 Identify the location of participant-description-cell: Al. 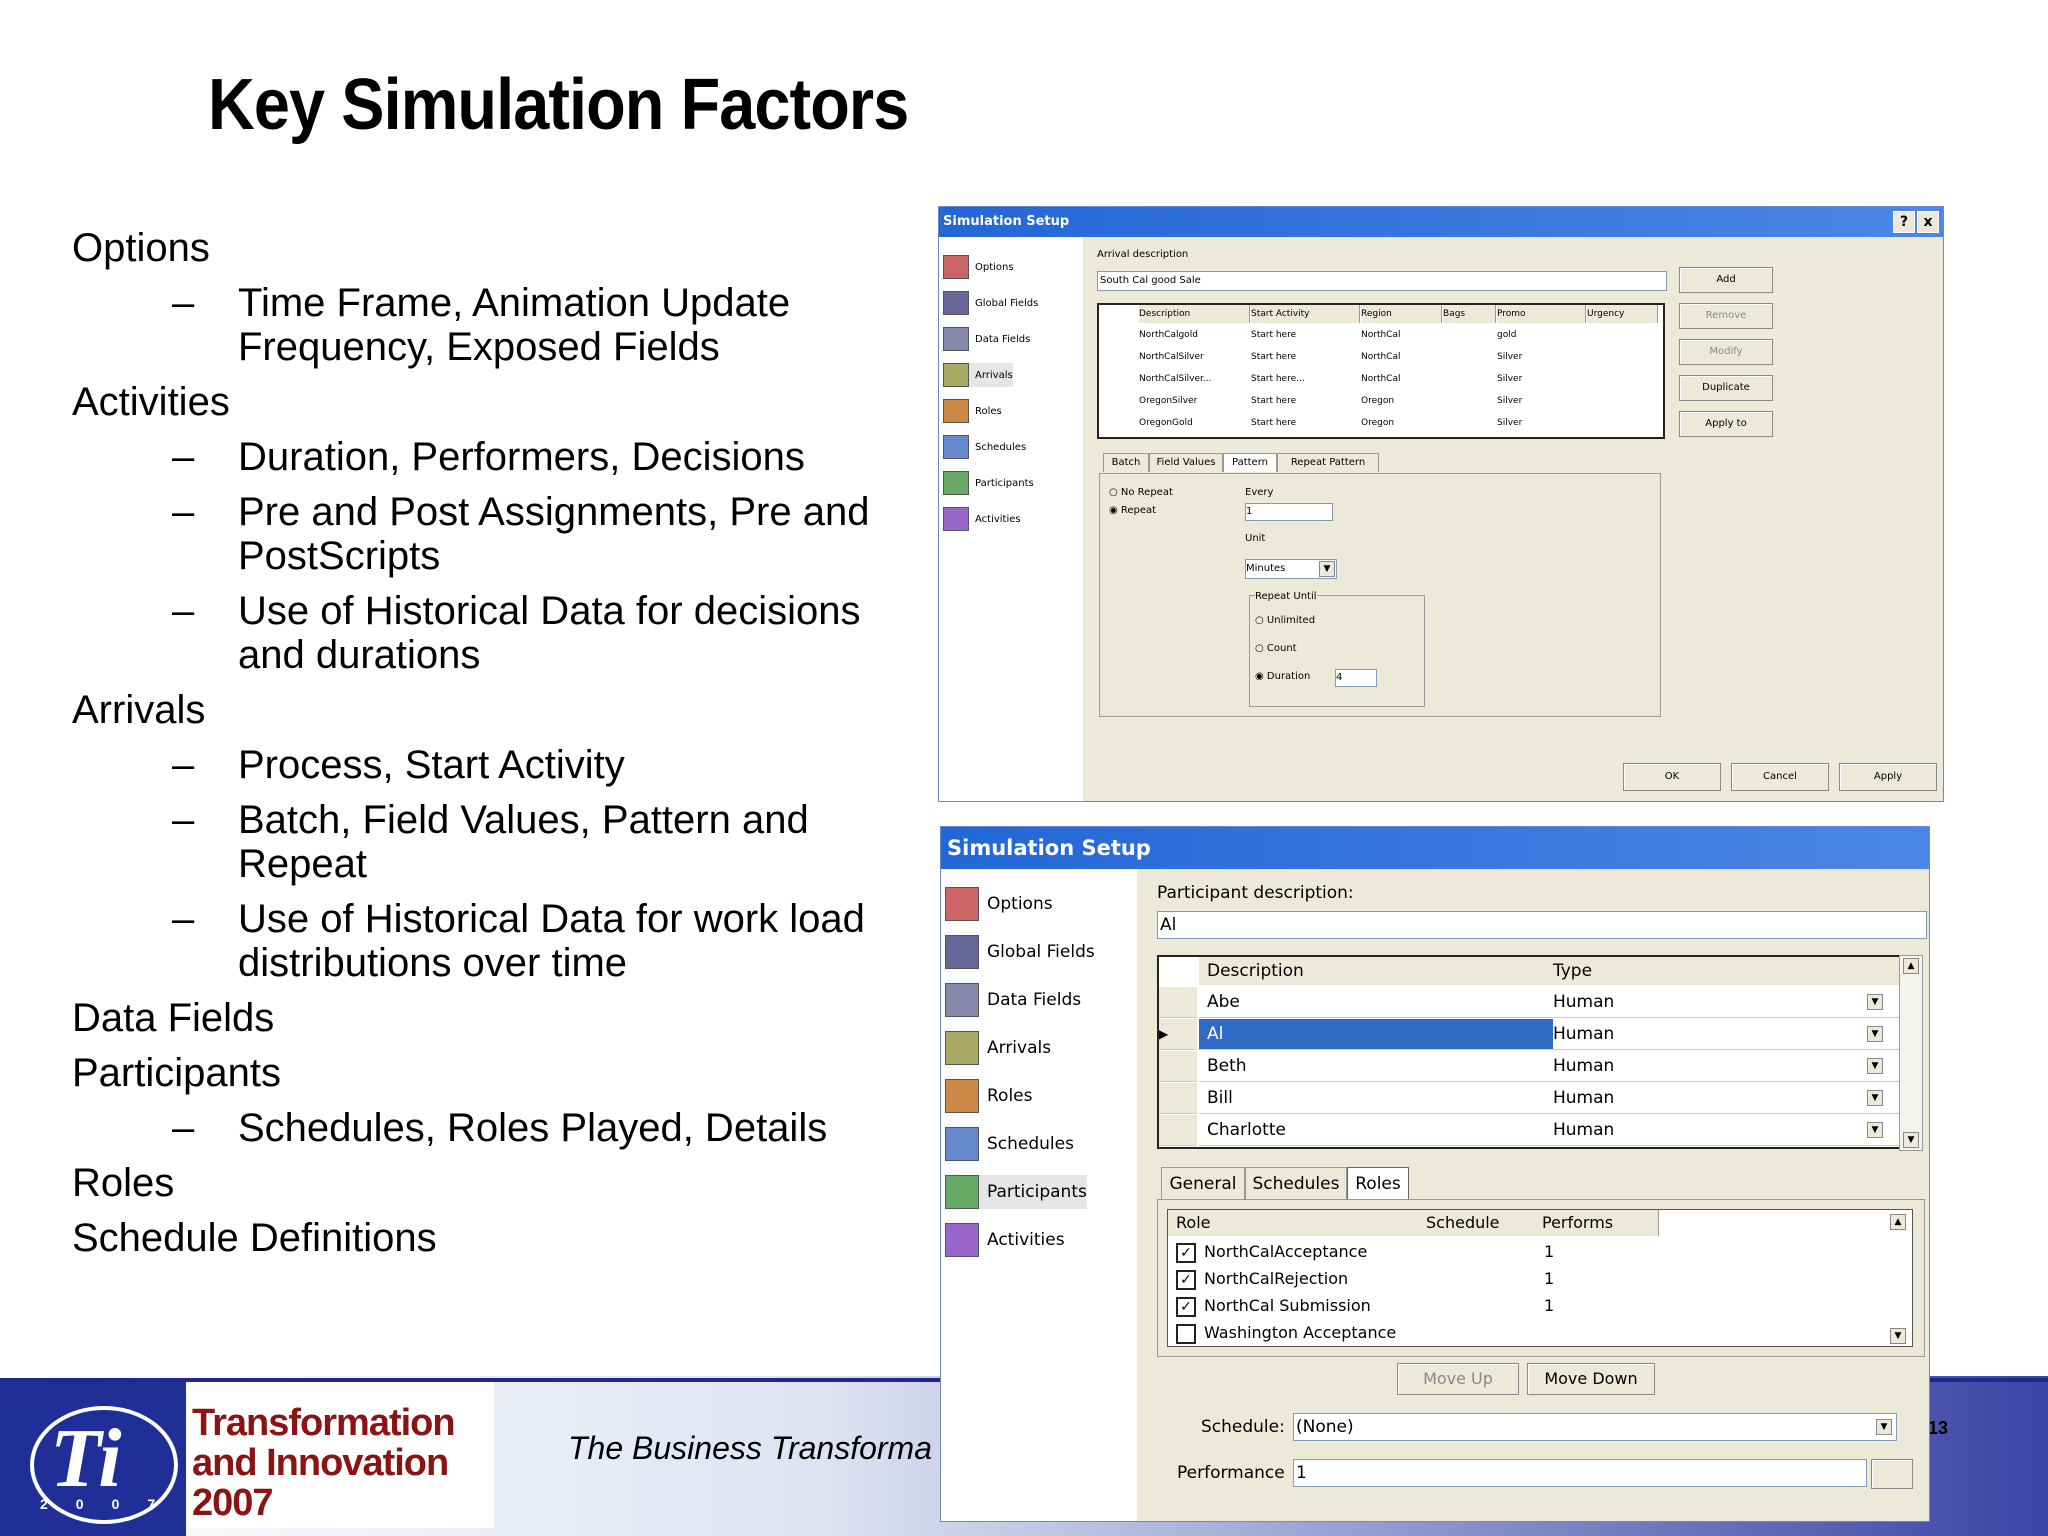
(1376, 1034).